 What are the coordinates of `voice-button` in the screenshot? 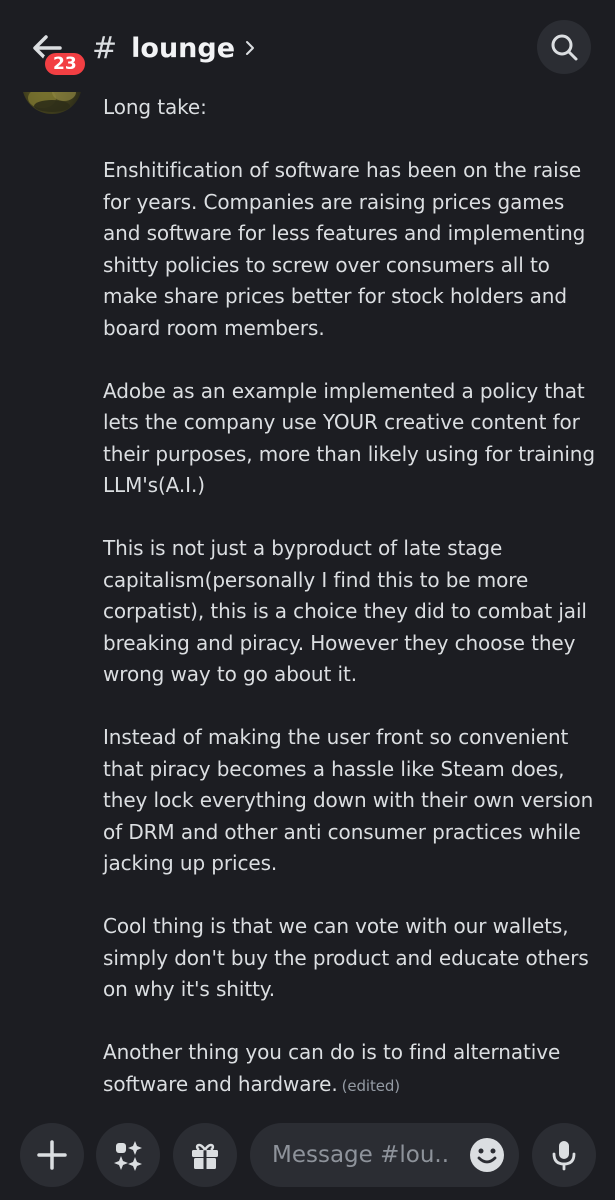 It's located at (564, 1155).